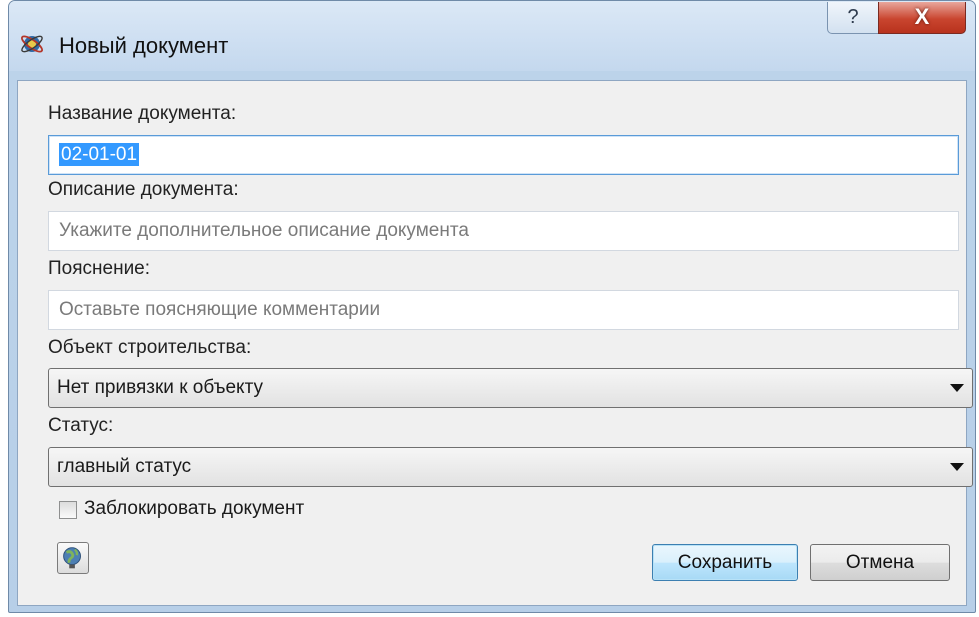 This screenshot has width=979, height=617. Describe the element at coordinates (503, 155) in the screenshot. I see `doc-name-input: 02-01-01` at that location.